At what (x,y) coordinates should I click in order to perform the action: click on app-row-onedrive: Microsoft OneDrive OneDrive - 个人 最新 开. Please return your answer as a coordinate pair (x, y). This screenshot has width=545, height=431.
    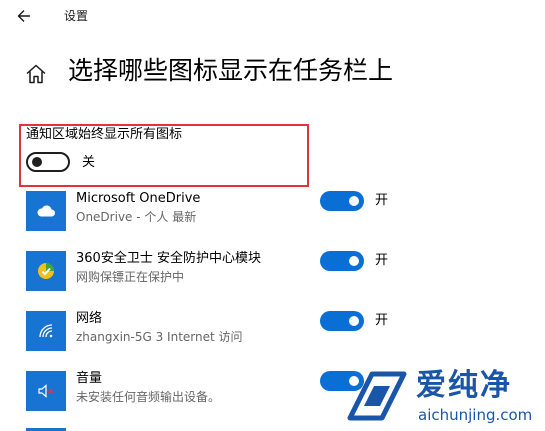
    Looking at the image, I should click on (272, 216).